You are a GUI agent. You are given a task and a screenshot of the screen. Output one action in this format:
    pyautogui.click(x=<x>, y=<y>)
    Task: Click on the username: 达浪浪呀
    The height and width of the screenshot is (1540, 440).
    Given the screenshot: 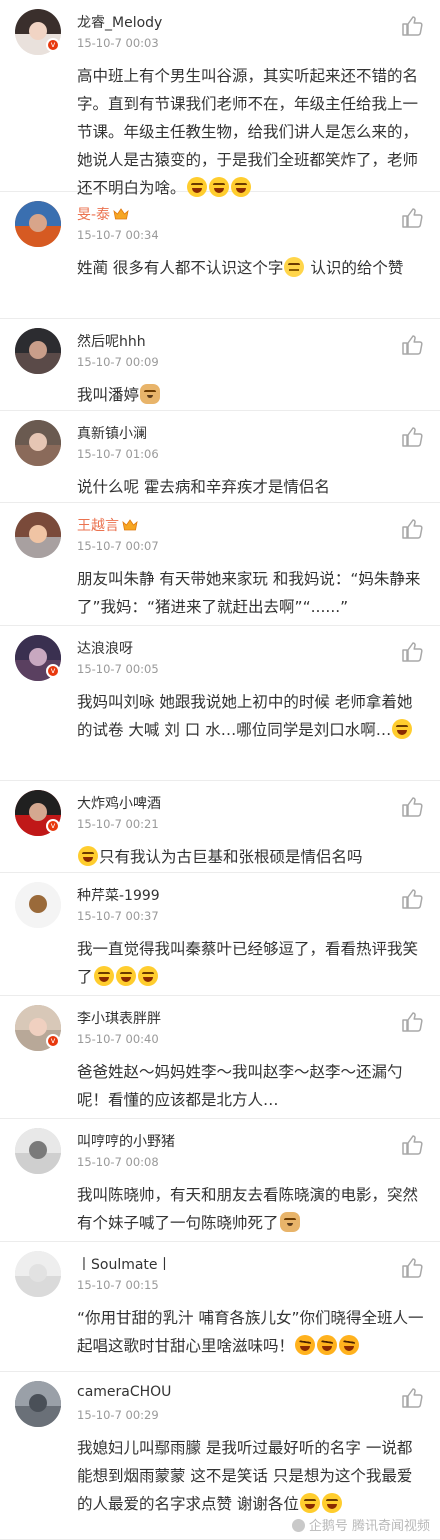 What is the action you would take?
    pyautogui.click(x=105, y=648)
    